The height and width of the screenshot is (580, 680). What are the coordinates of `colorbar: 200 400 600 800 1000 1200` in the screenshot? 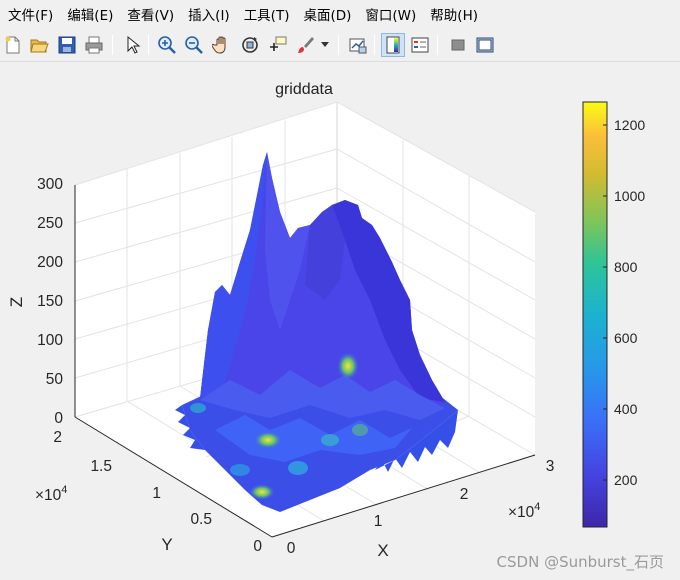 It's located at (613, 314).